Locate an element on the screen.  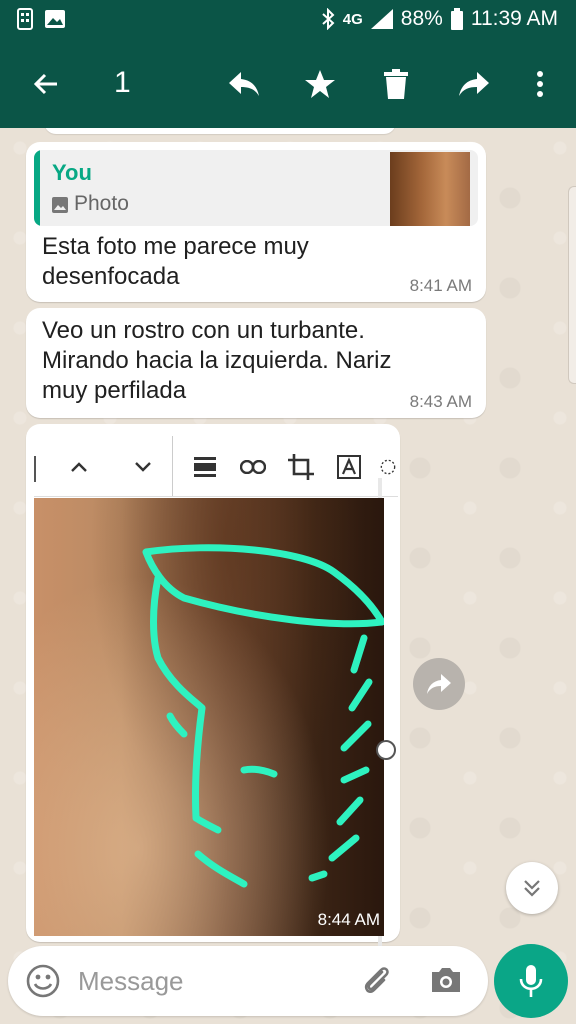
double-chevron-down-icon is located at coordinates (532, 888).